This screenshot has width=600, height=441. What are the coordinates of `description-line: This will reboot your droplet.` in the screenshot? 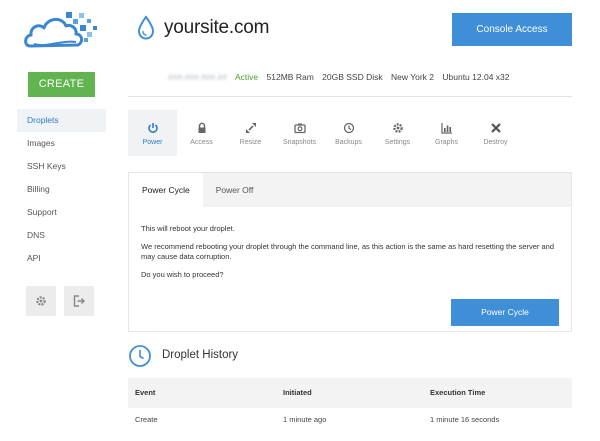 It's located at (188, 228).